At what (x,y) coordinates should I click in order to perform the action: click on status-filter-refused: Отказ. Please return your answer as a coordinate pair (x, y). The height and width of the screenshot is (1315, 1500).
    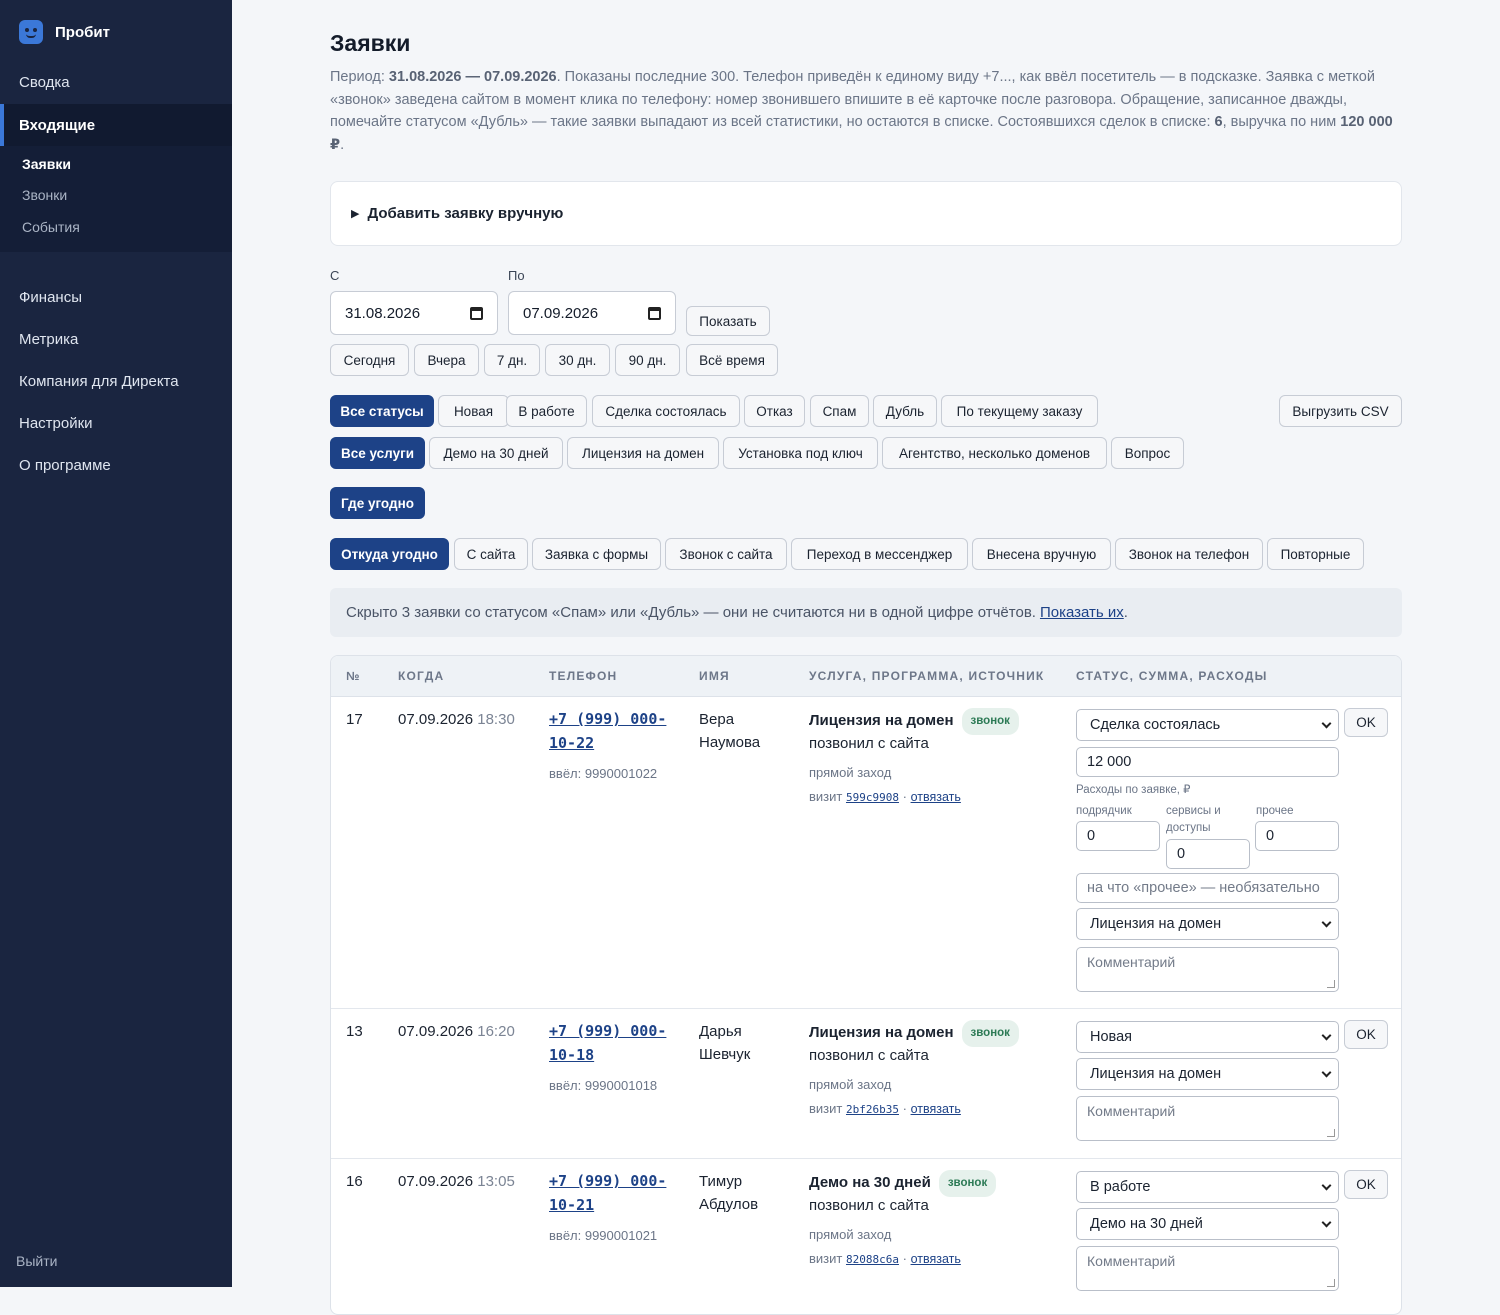
    Looking at the image, I should click on (774, 411).